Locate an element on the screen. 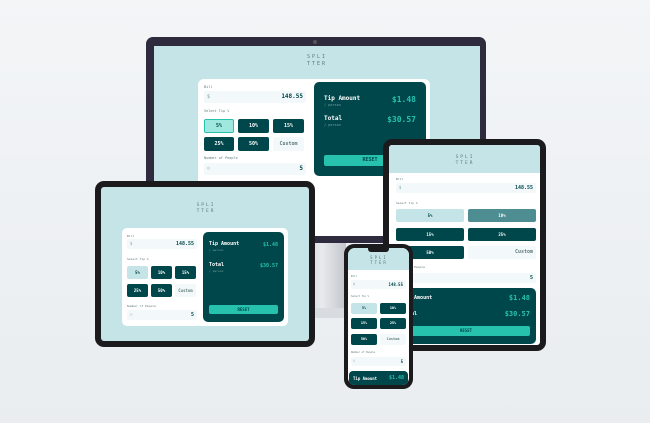  app-title-line1: SPLI is located at coordinates (317, 57).